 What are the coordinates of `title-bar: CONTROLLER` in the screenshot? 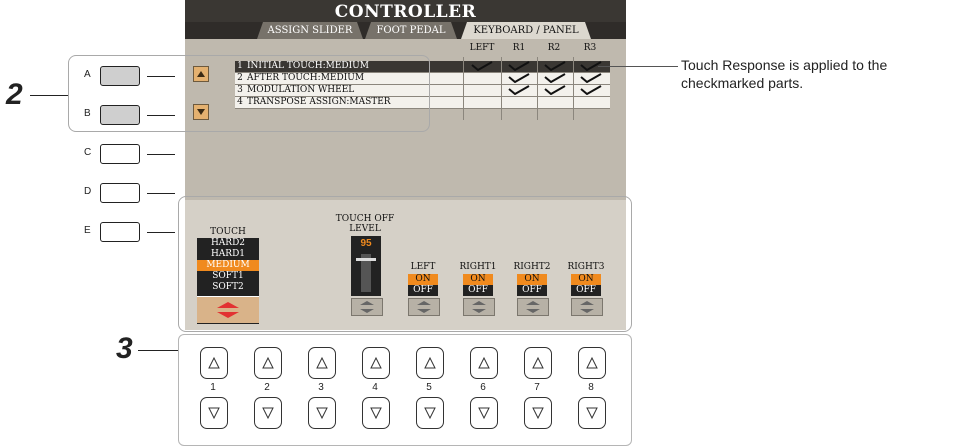 It's located at (405, 11).